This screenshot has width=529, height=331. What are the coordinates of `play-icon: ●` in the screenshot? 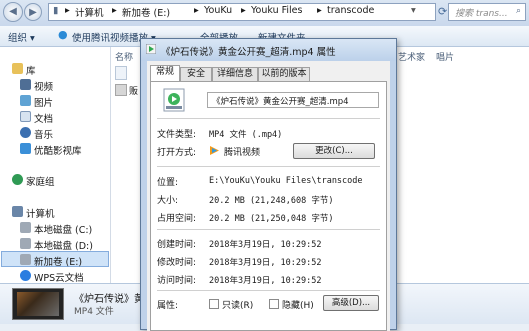 It's located at (63, 34).